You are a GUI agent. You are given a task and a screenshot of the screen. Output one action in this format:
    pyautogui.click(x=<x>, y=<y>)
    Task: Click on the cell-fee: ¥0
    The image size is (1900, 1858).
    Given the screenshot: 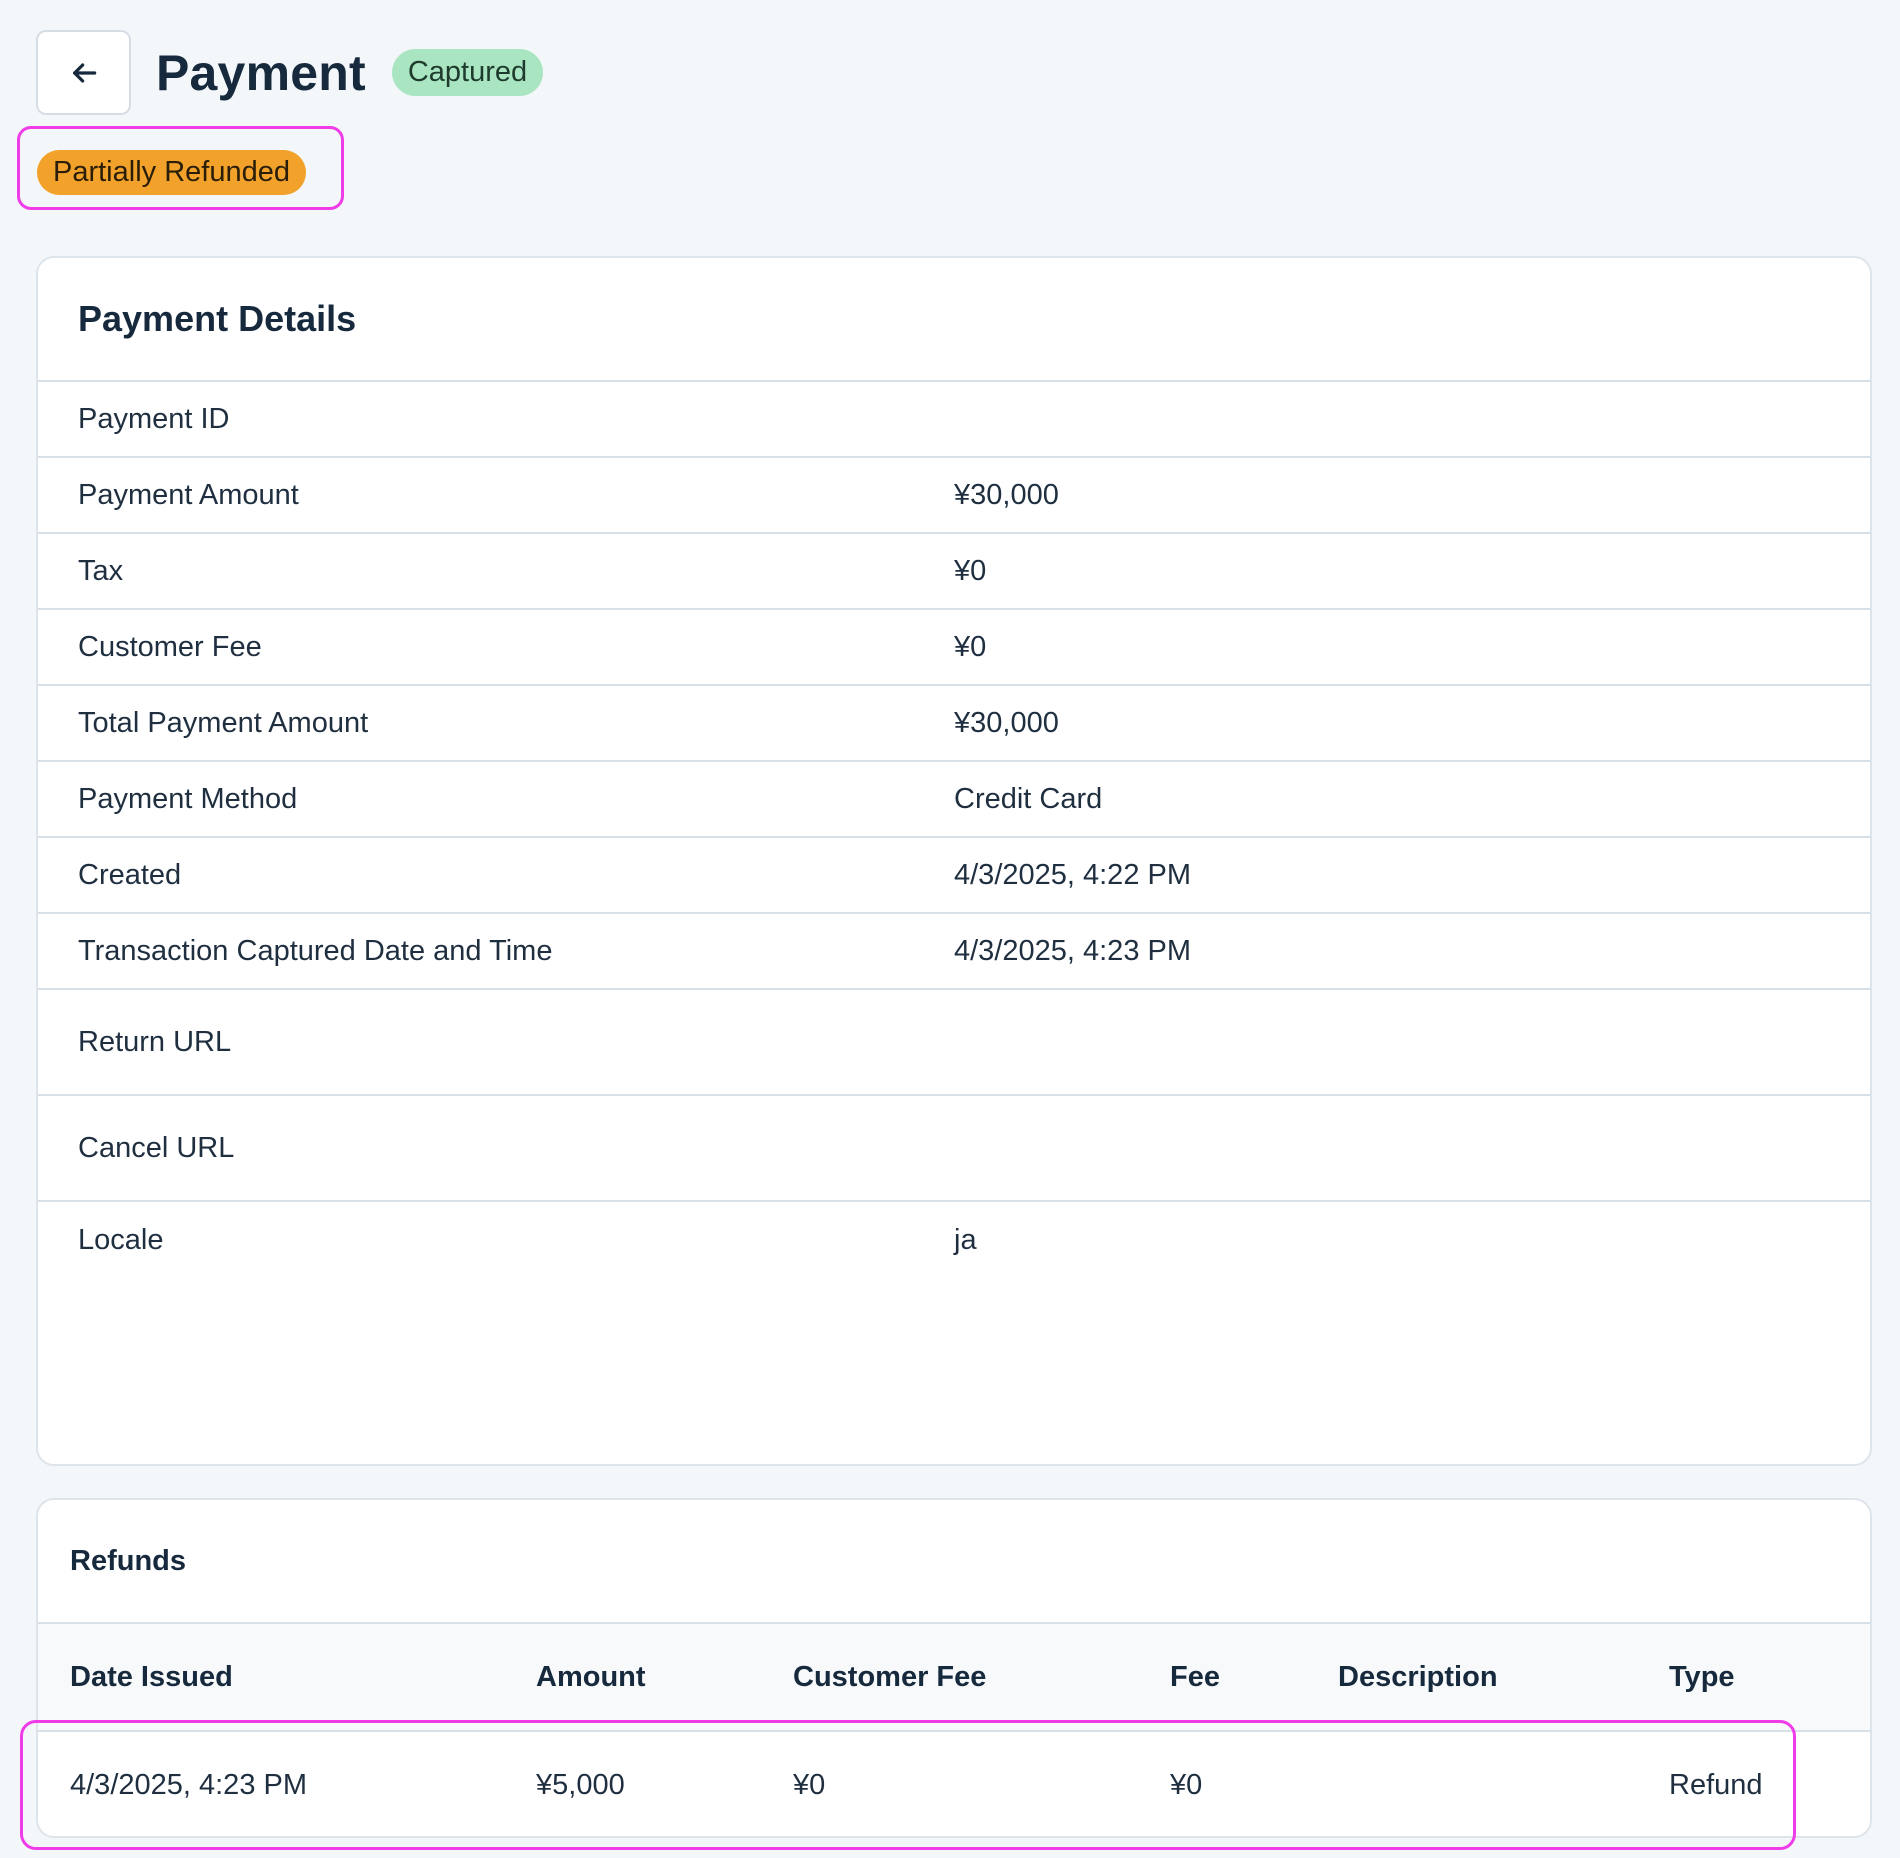 What is the action you would take?
    pyautogui.click(x=1186, y=1784)
    